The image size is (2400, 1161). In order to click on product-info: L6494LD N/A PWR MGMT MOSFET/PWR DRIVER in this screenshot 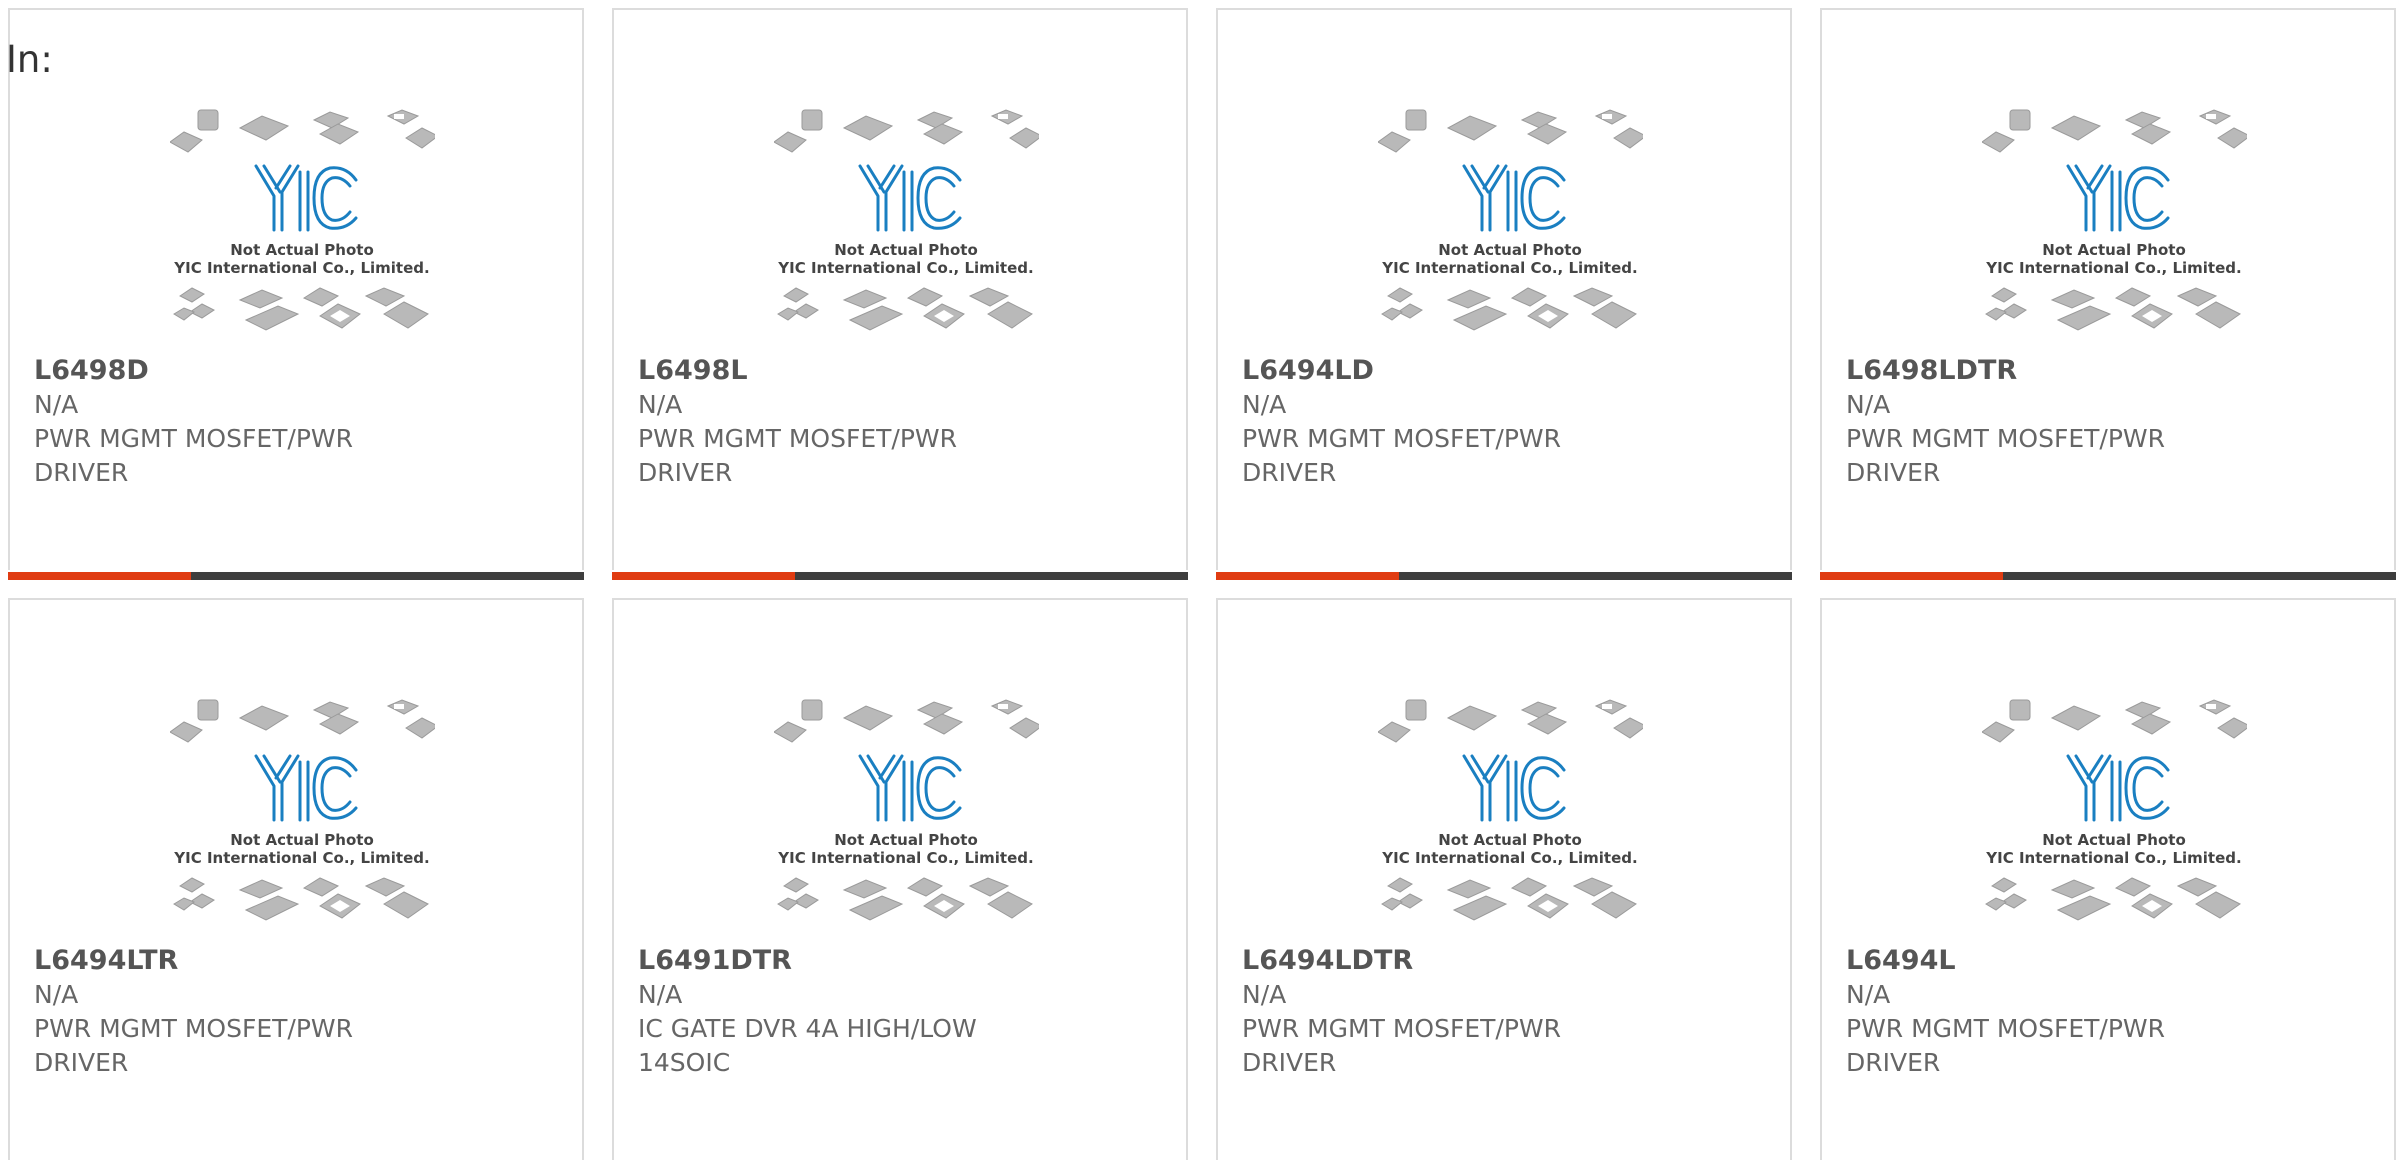, I will do `click(1502, 422)`.